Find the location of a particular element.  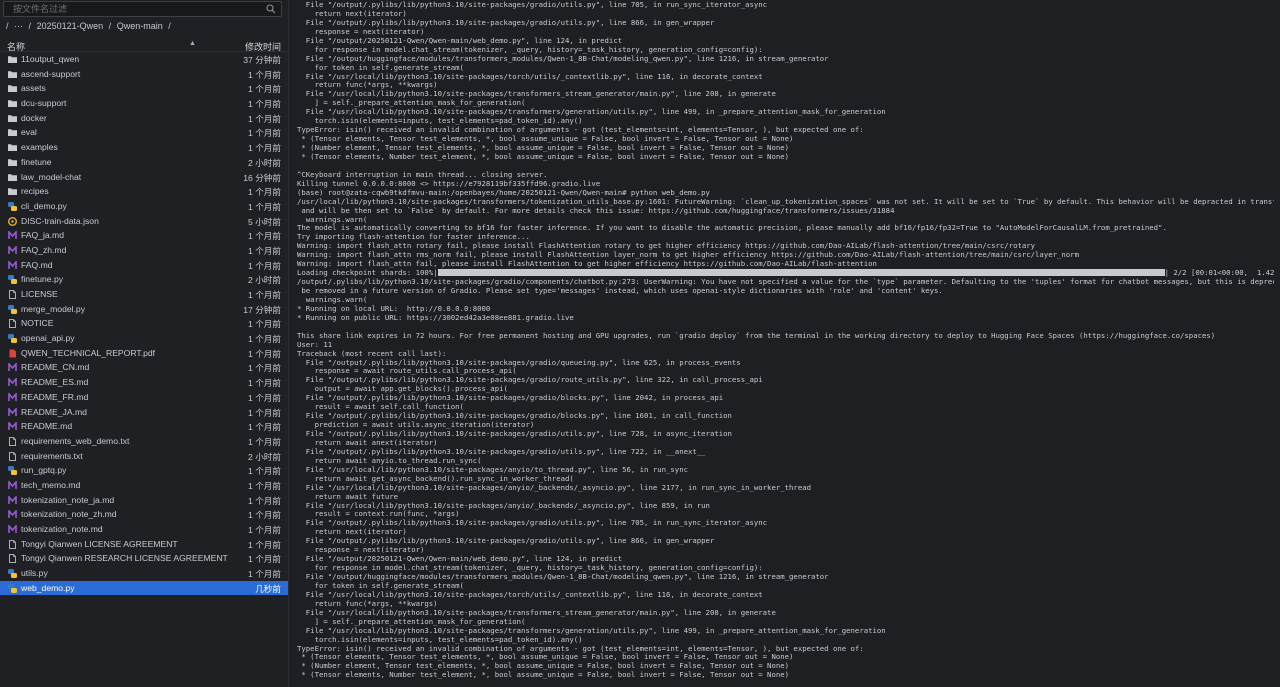

file-row: requirements_web_demo.txt 1 个月前 is located at coordinates (144, 441).